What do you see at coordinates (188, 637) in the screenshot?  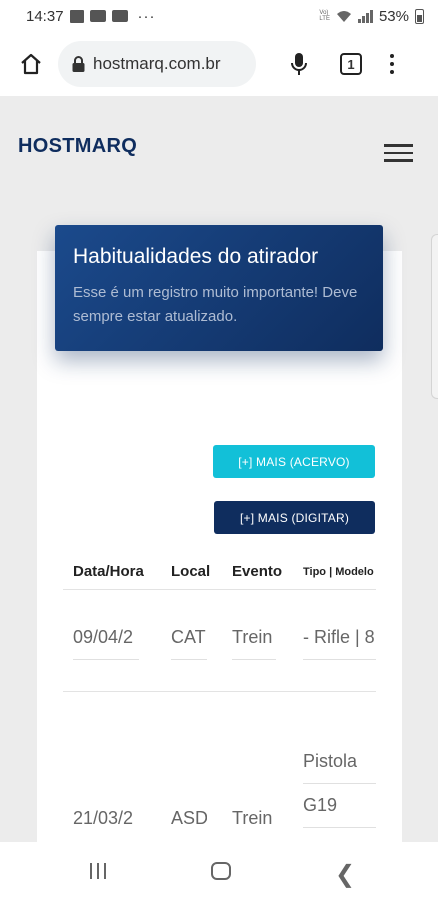 I see `cell-local: CAT` at bounding box center [188, 637].